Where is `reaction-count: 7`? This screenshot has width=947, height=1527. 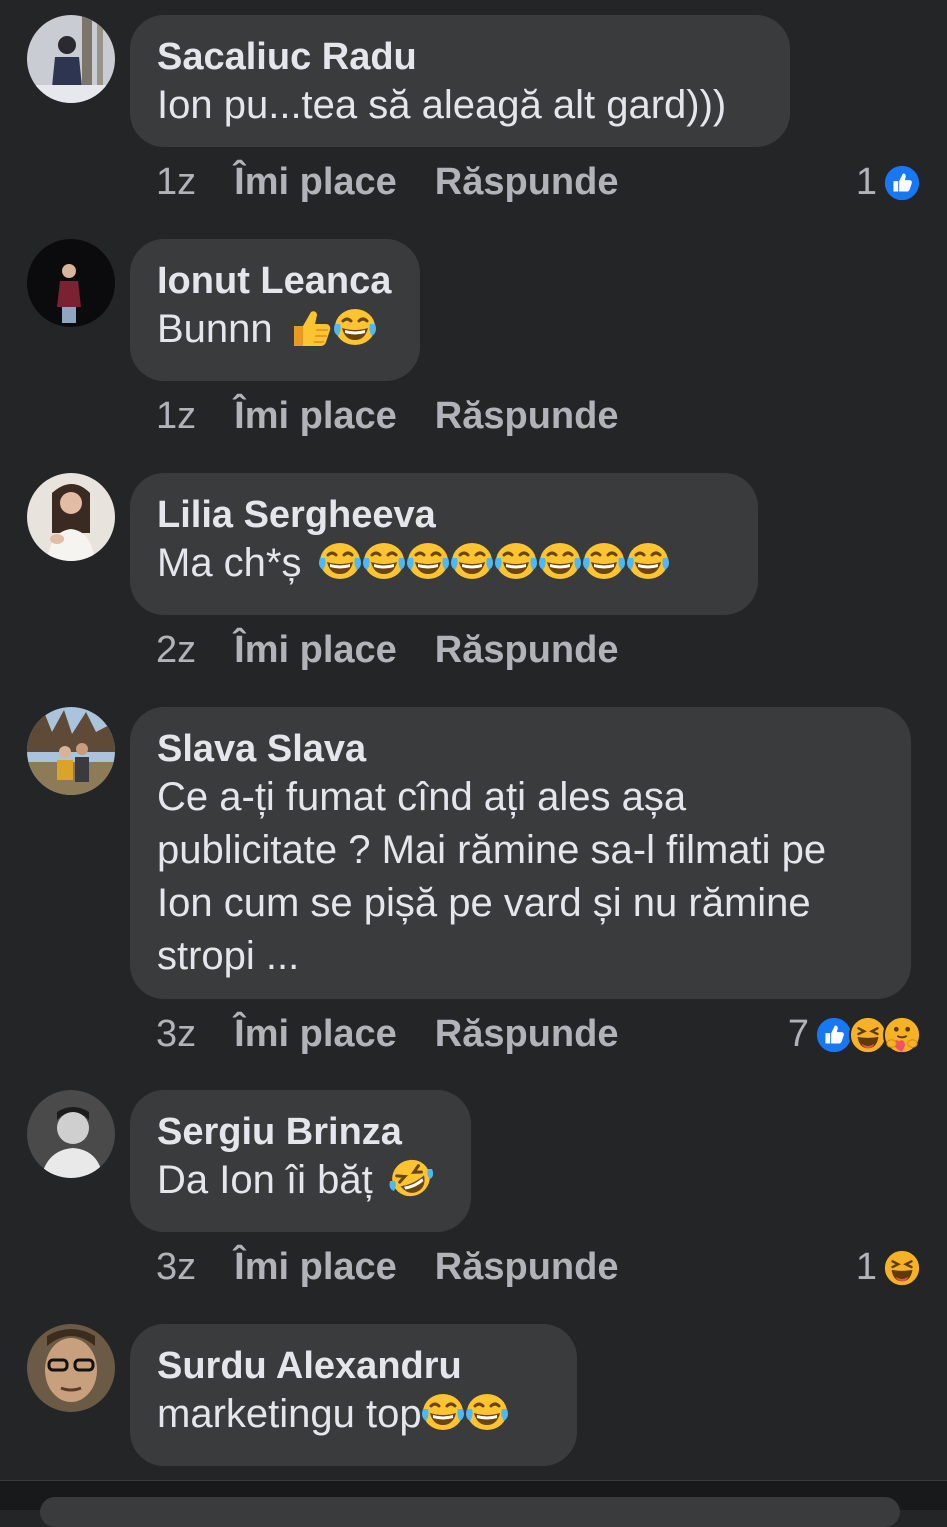 reaction-count: 7 is located at coordinates (798, 1034).